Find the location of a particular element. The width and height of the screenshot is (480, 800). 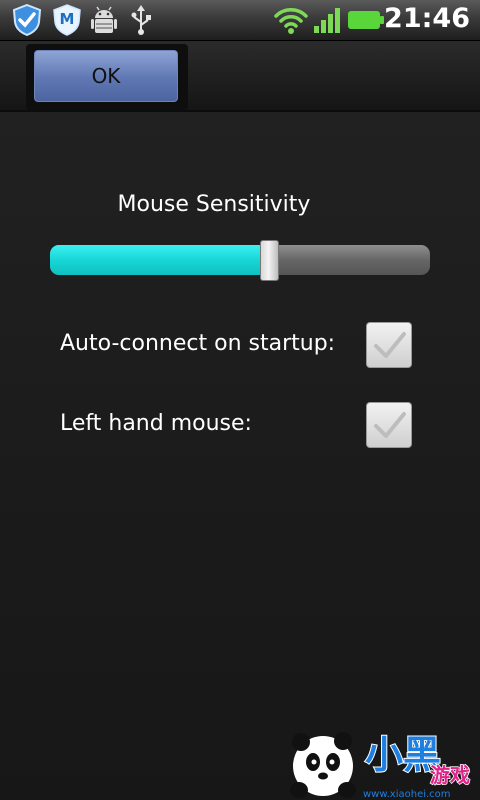

sensitivity-slider-thumb is located at coordinates (269, 260).